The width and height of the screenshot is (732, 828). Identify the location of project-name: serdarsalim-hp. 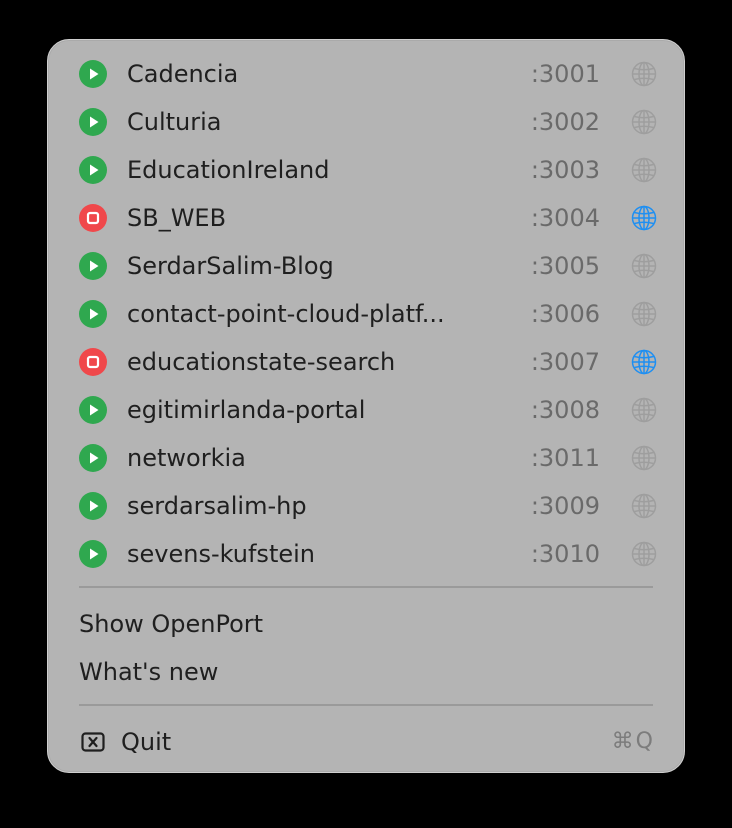
(217, 506).